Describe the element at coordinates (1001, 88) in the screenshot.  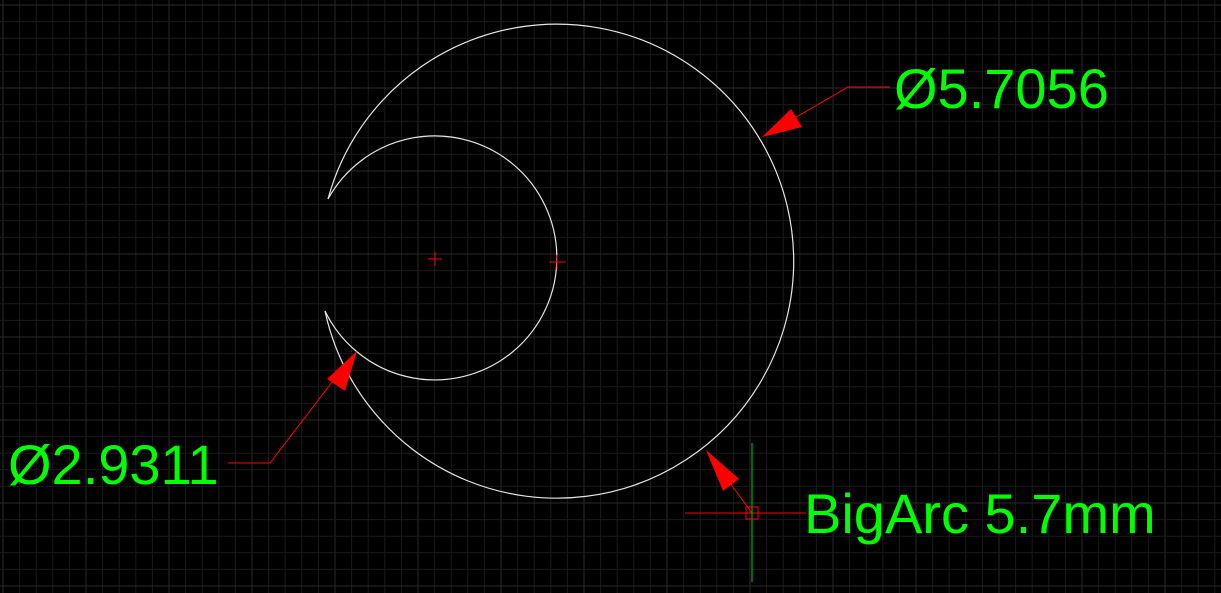
I see `dimension-text-big-arc: Ø5.7056` at that location.